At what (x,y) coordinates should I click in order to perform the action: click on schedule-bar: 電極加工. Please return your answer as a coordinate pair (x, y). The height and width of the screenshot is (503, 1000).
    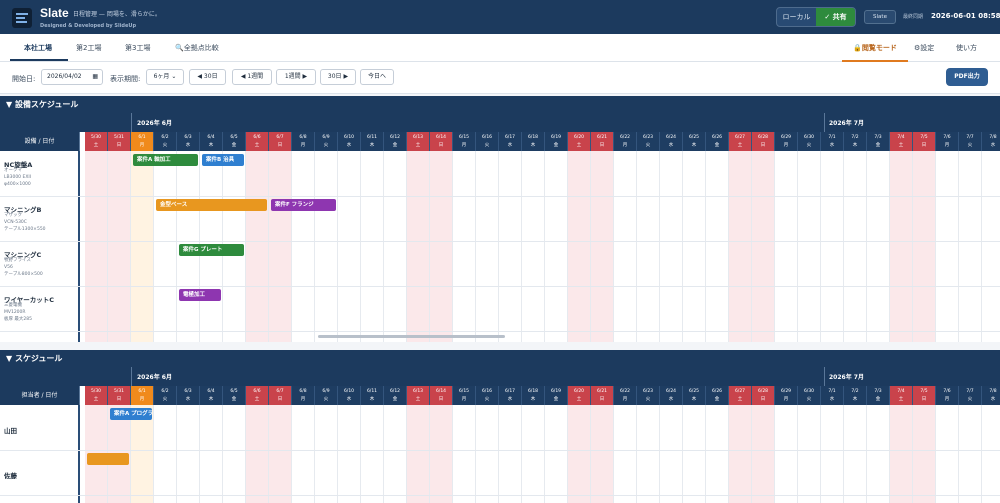
    Looking at the image, I should click on (200, 295).